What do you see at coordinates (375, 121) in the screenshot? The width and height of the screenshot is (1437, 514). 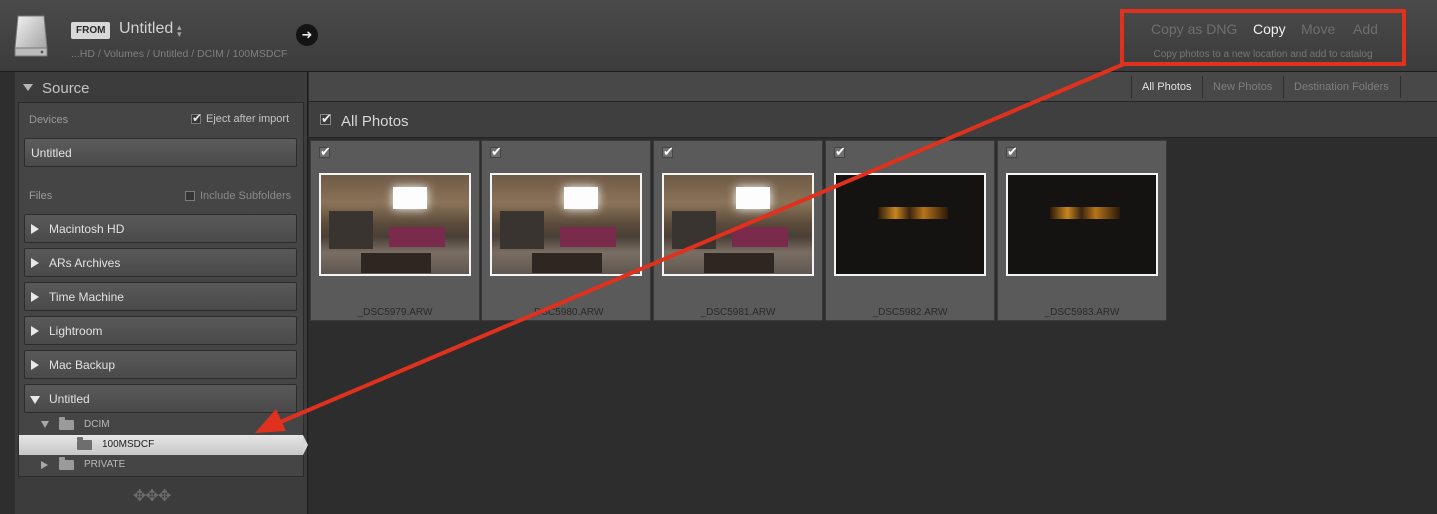 I see `grid-section-title: All Photos` at bounding box center [375, 121].